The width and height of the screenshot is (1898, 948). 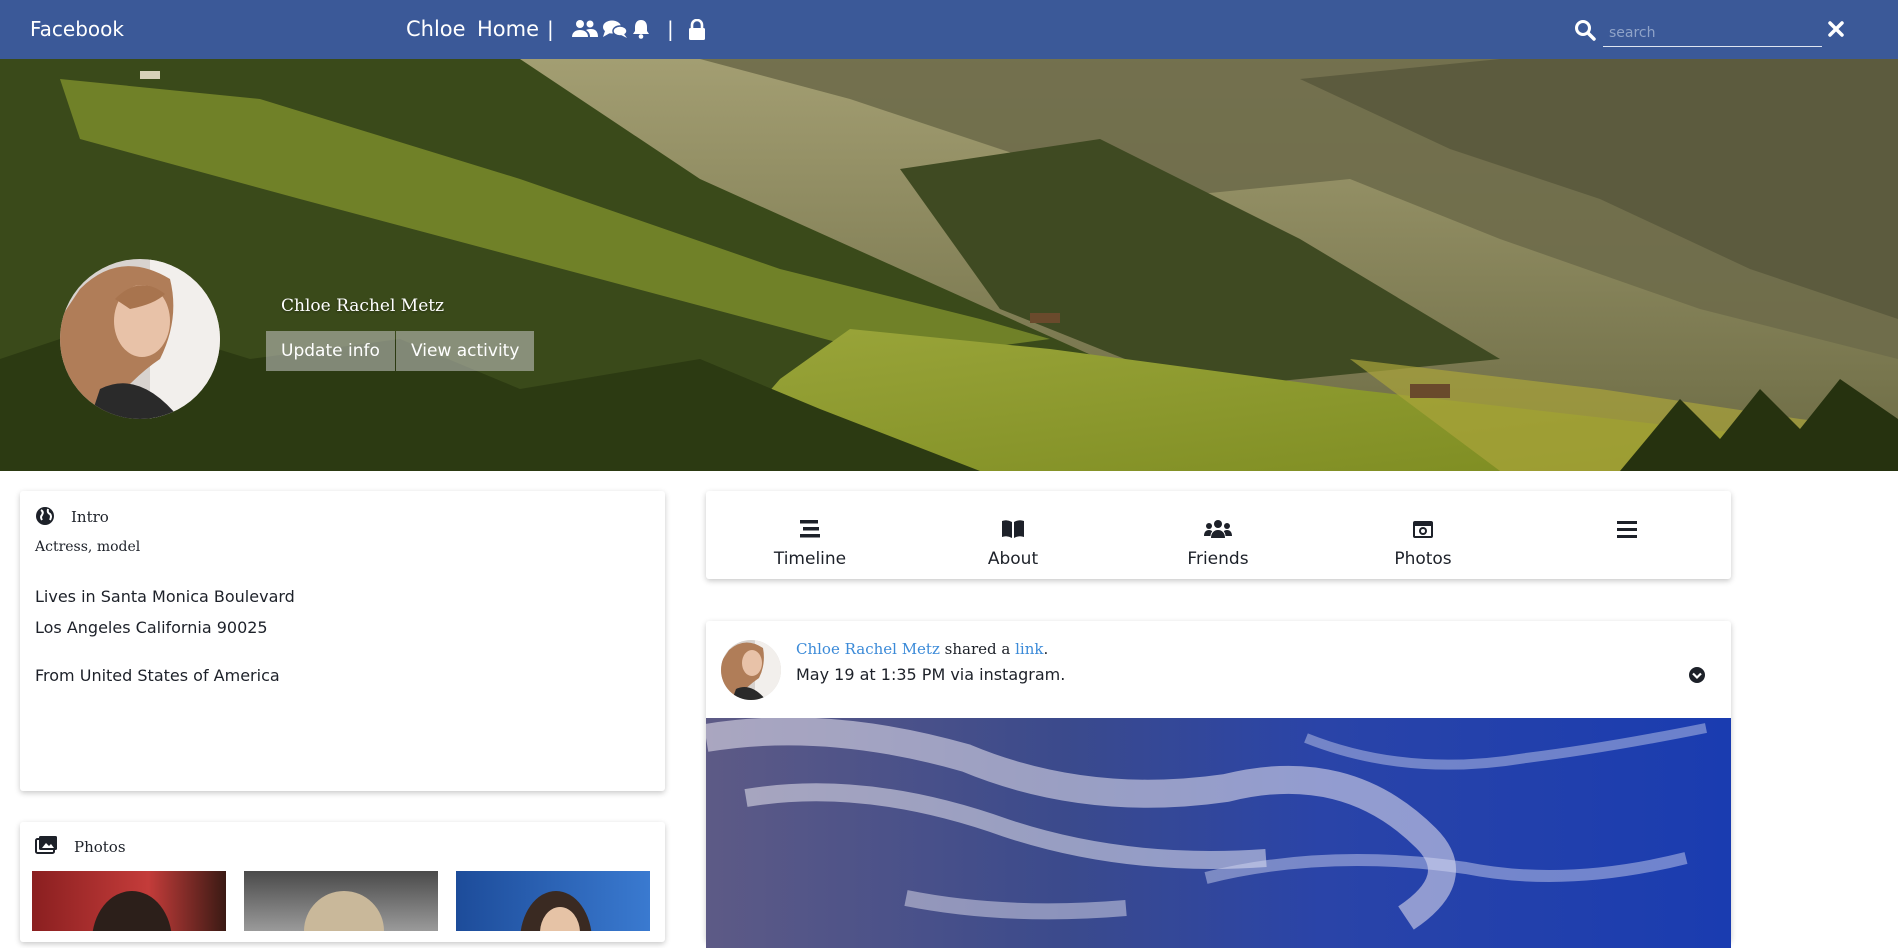 I want to click on intro-lives-line-1: Lives in Santa Monica Boulevard, so click(x=165, y=596).